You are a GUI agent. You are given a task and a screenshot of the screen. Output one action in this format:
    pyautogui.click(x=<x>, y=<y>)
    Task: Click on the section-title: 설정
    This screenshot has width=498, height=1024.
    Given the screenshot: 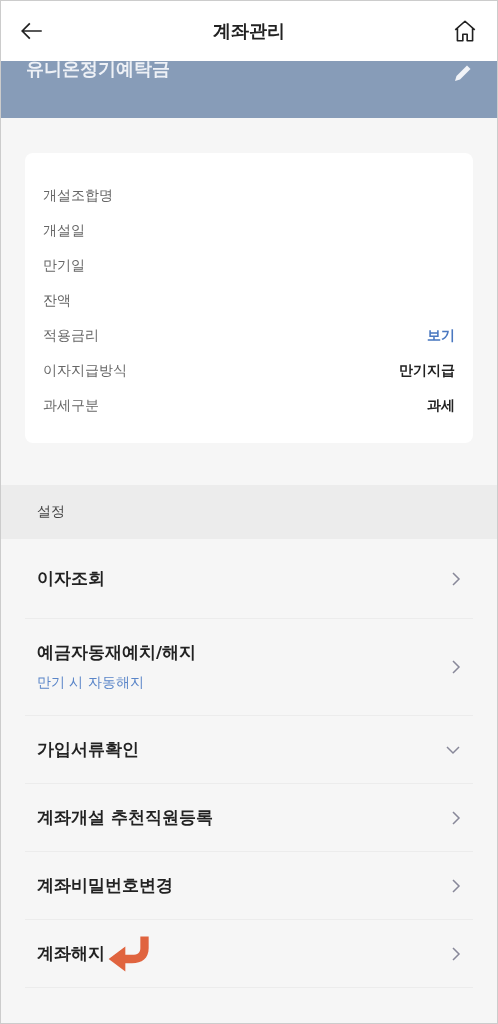 What is the action you would take?
    pyautogui.click(x=51, y=512)
    